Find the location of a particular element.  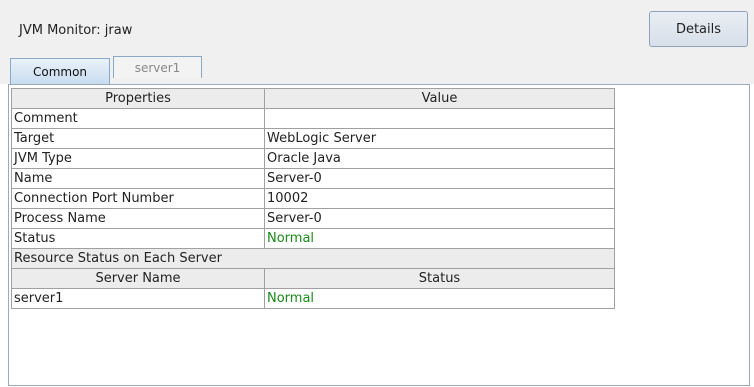

table-row: Process Name Server-0 is located at coordinates (313, 218).